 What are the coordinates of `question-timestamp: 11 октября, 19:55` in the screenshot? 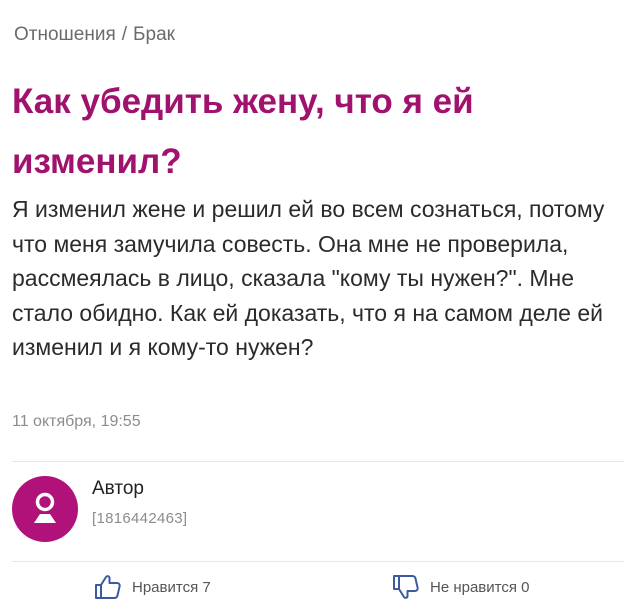 It's located at (76, 421).